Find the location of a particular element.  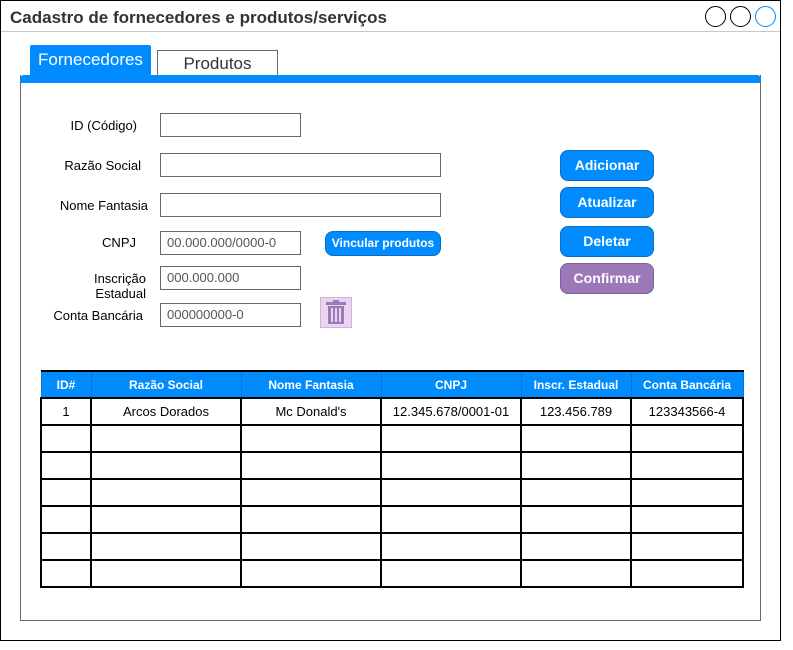

trash-button is located at coordinates (336, 312).